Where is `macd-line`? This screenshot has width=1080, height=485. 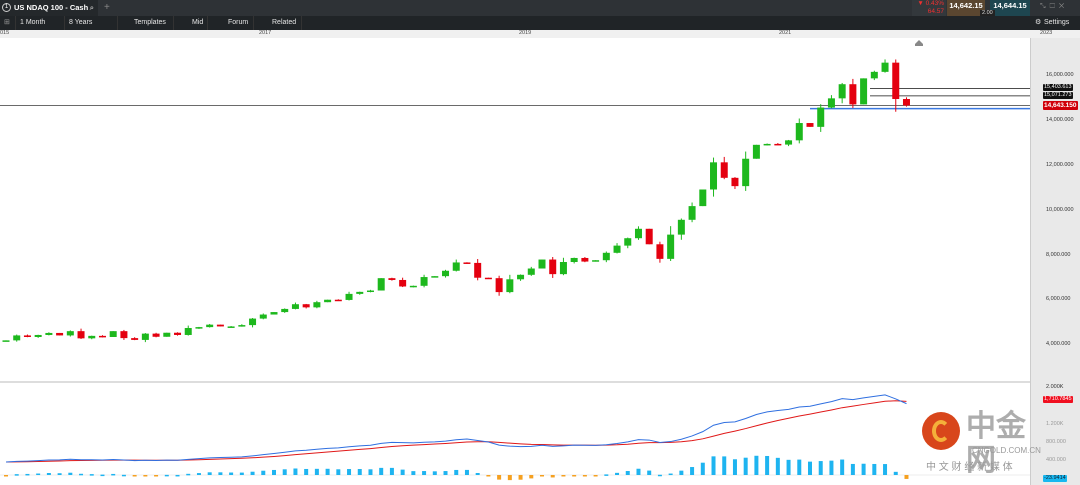
macd-line is located at coordinates (456, 428).